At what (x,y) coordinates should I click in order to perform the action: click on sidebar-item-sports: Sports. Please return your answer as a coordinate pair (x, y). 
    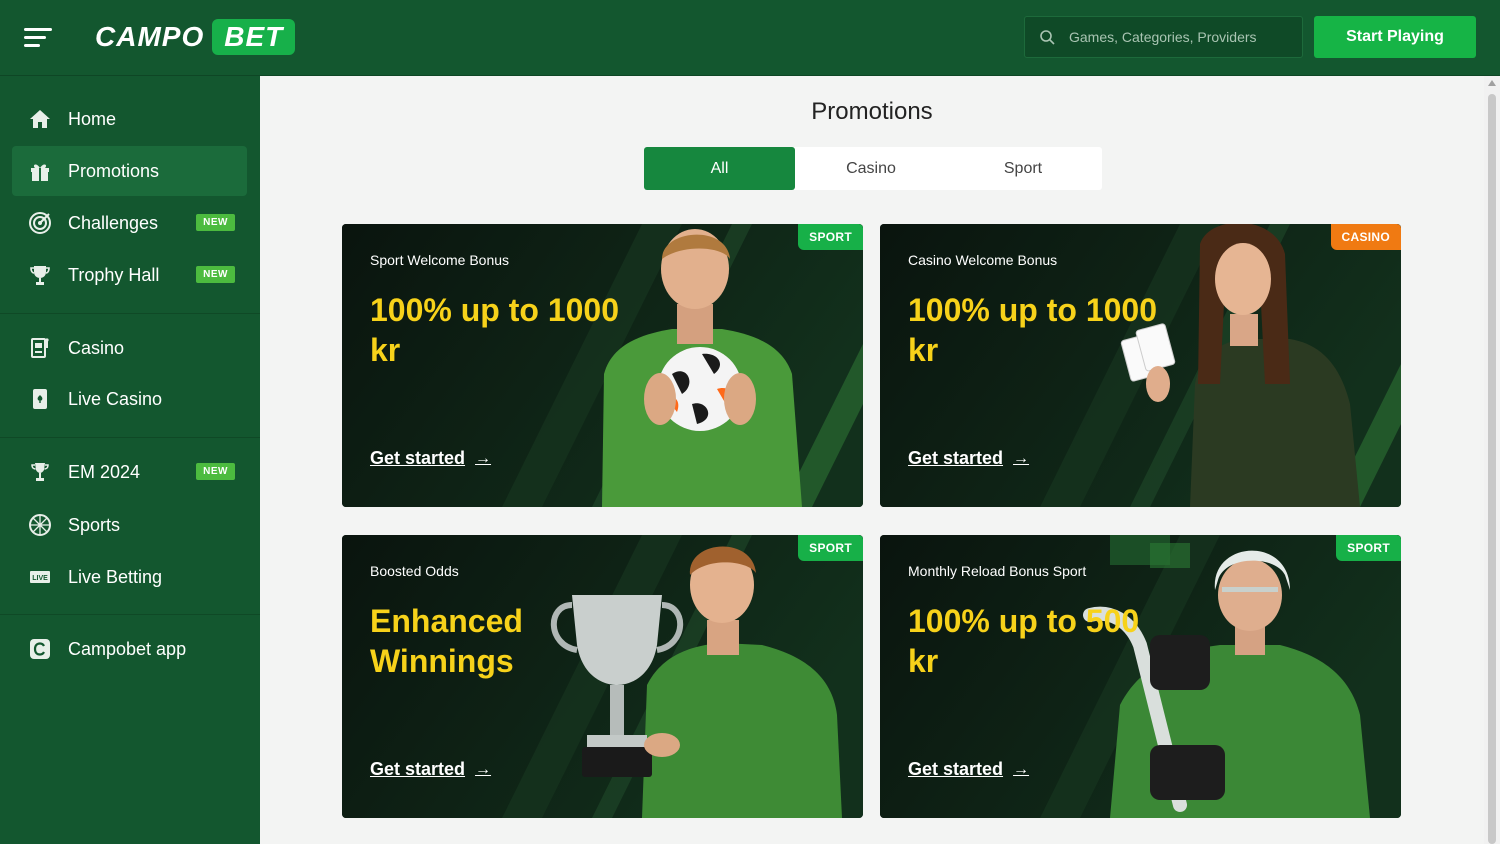
    Looking at the image, I should click on (129, 525).